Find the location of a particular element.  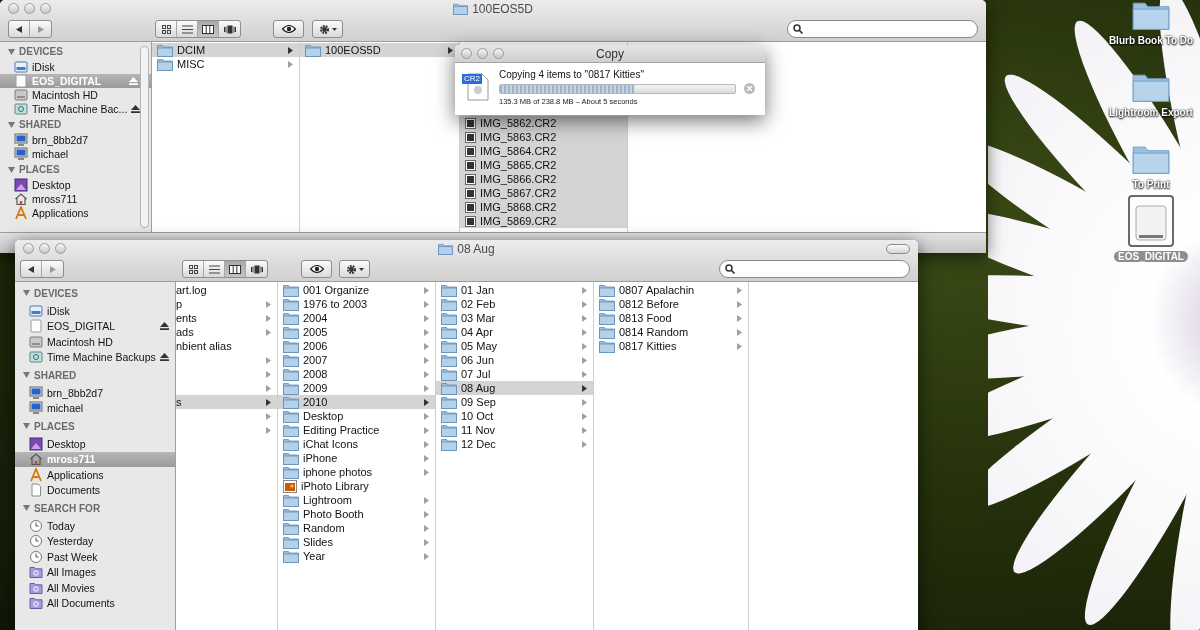

file-row: Slides is located at coordinates (356, 542).